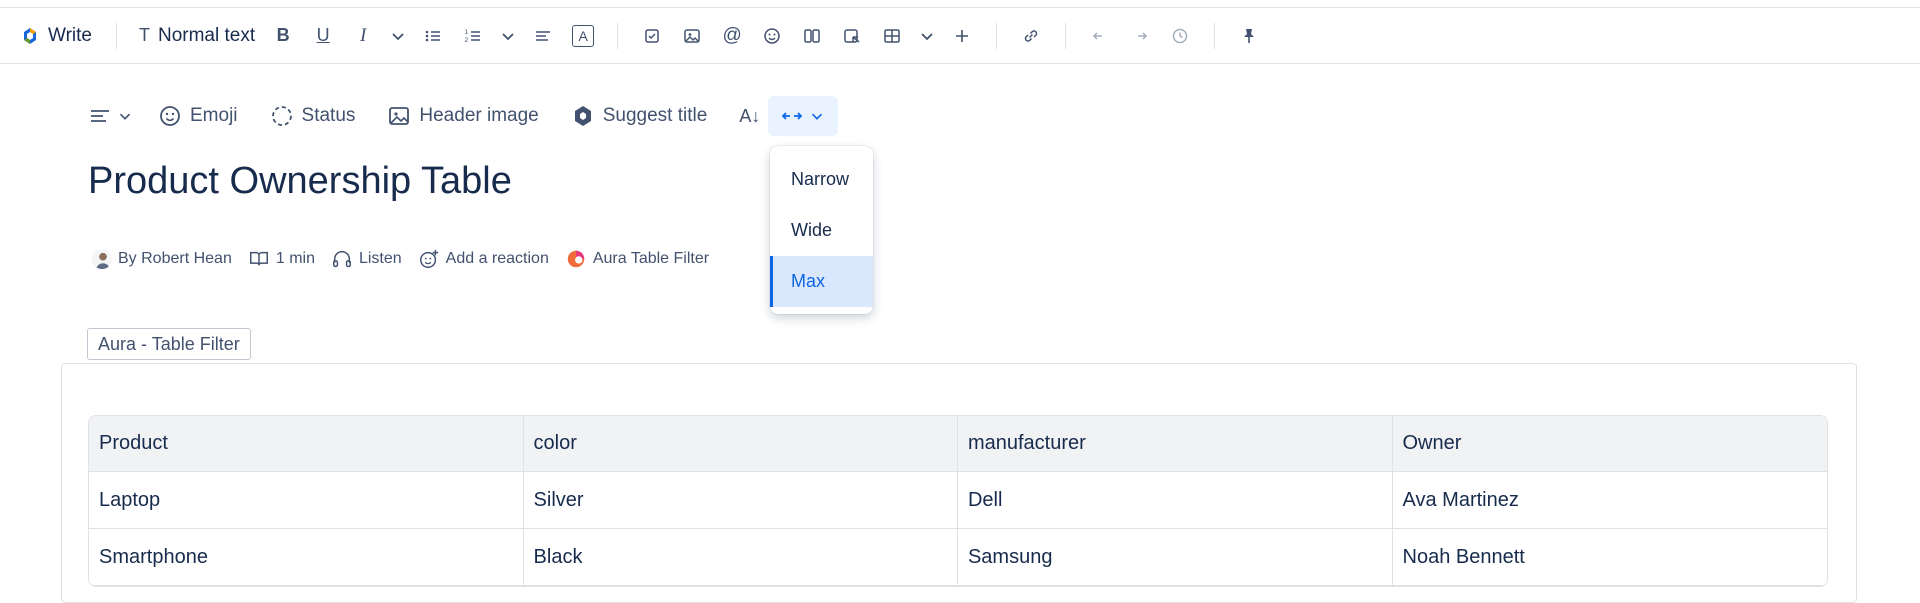 Image resolution: width=1920 pixels, height=603 pixels. What do you see at coordinates (366, 259) in the screenshot?
I see `listen-button: Listen` at bounding box center [366, 259].